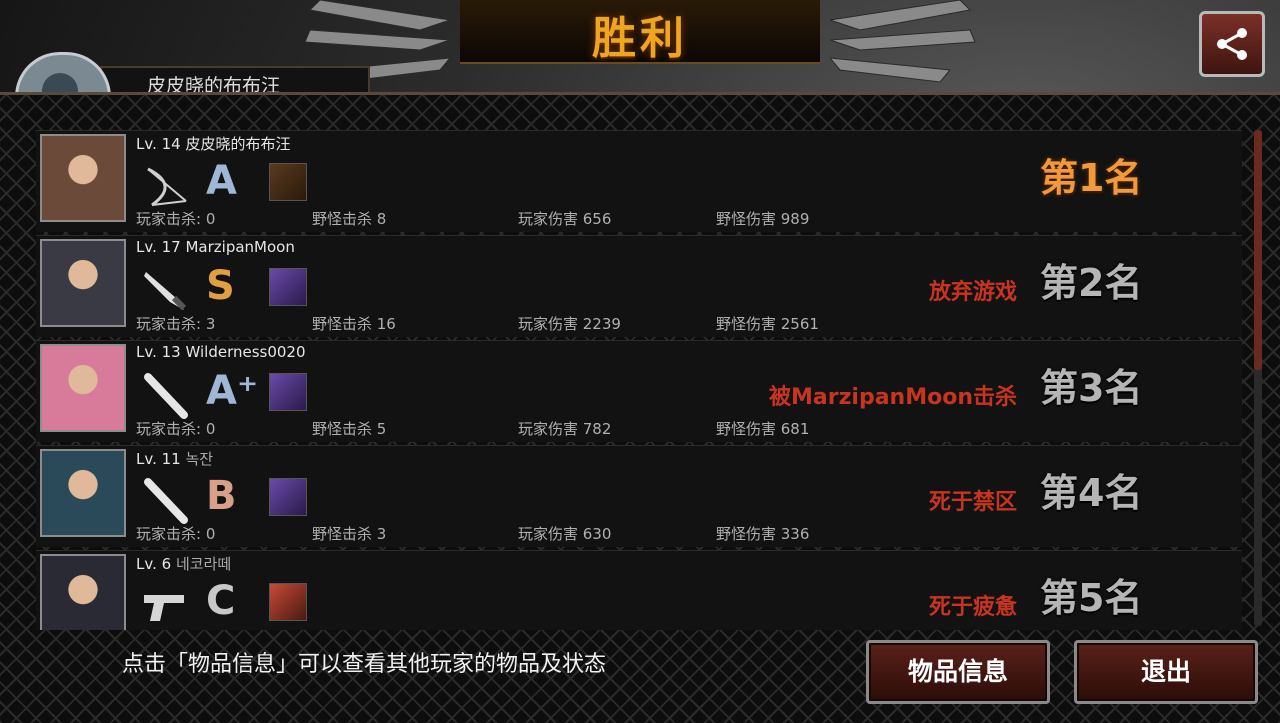 The height and width of the screenshot is (723, 1280). Describe the element at coordinates (903, 41) in the screenshot. I see `right-guns-ornament` at that location.